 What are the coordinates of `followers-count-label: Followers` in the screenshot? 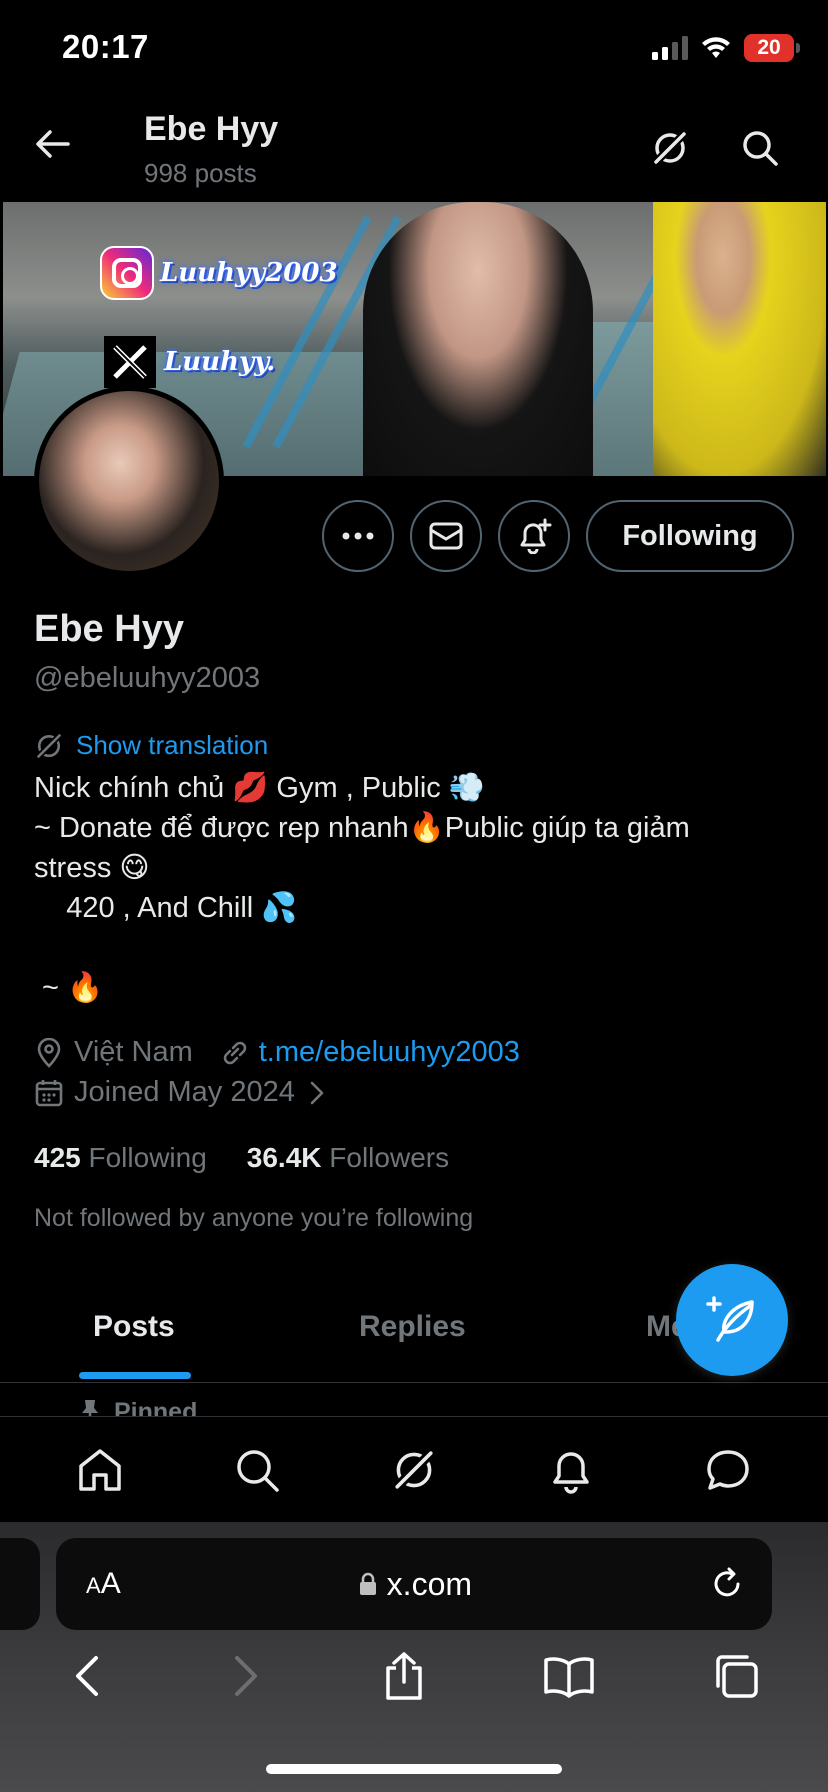 It's located at (389, 1157).